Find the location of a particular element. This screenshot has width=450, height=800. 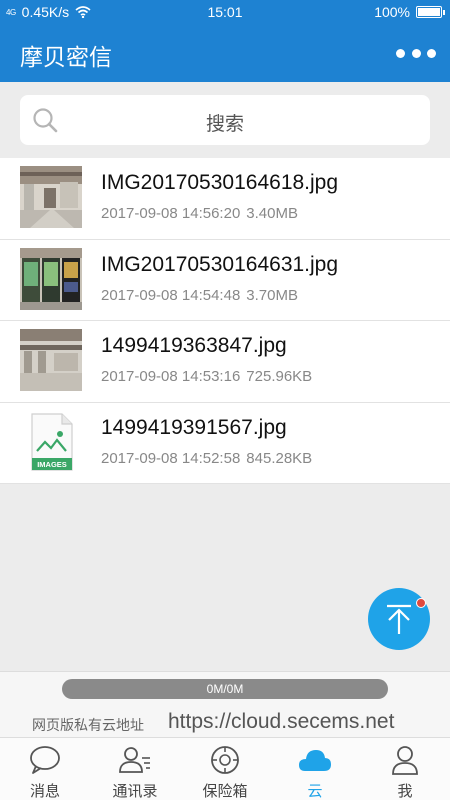

tab-safe: 保险箱 is located at coordinates (225, 769).